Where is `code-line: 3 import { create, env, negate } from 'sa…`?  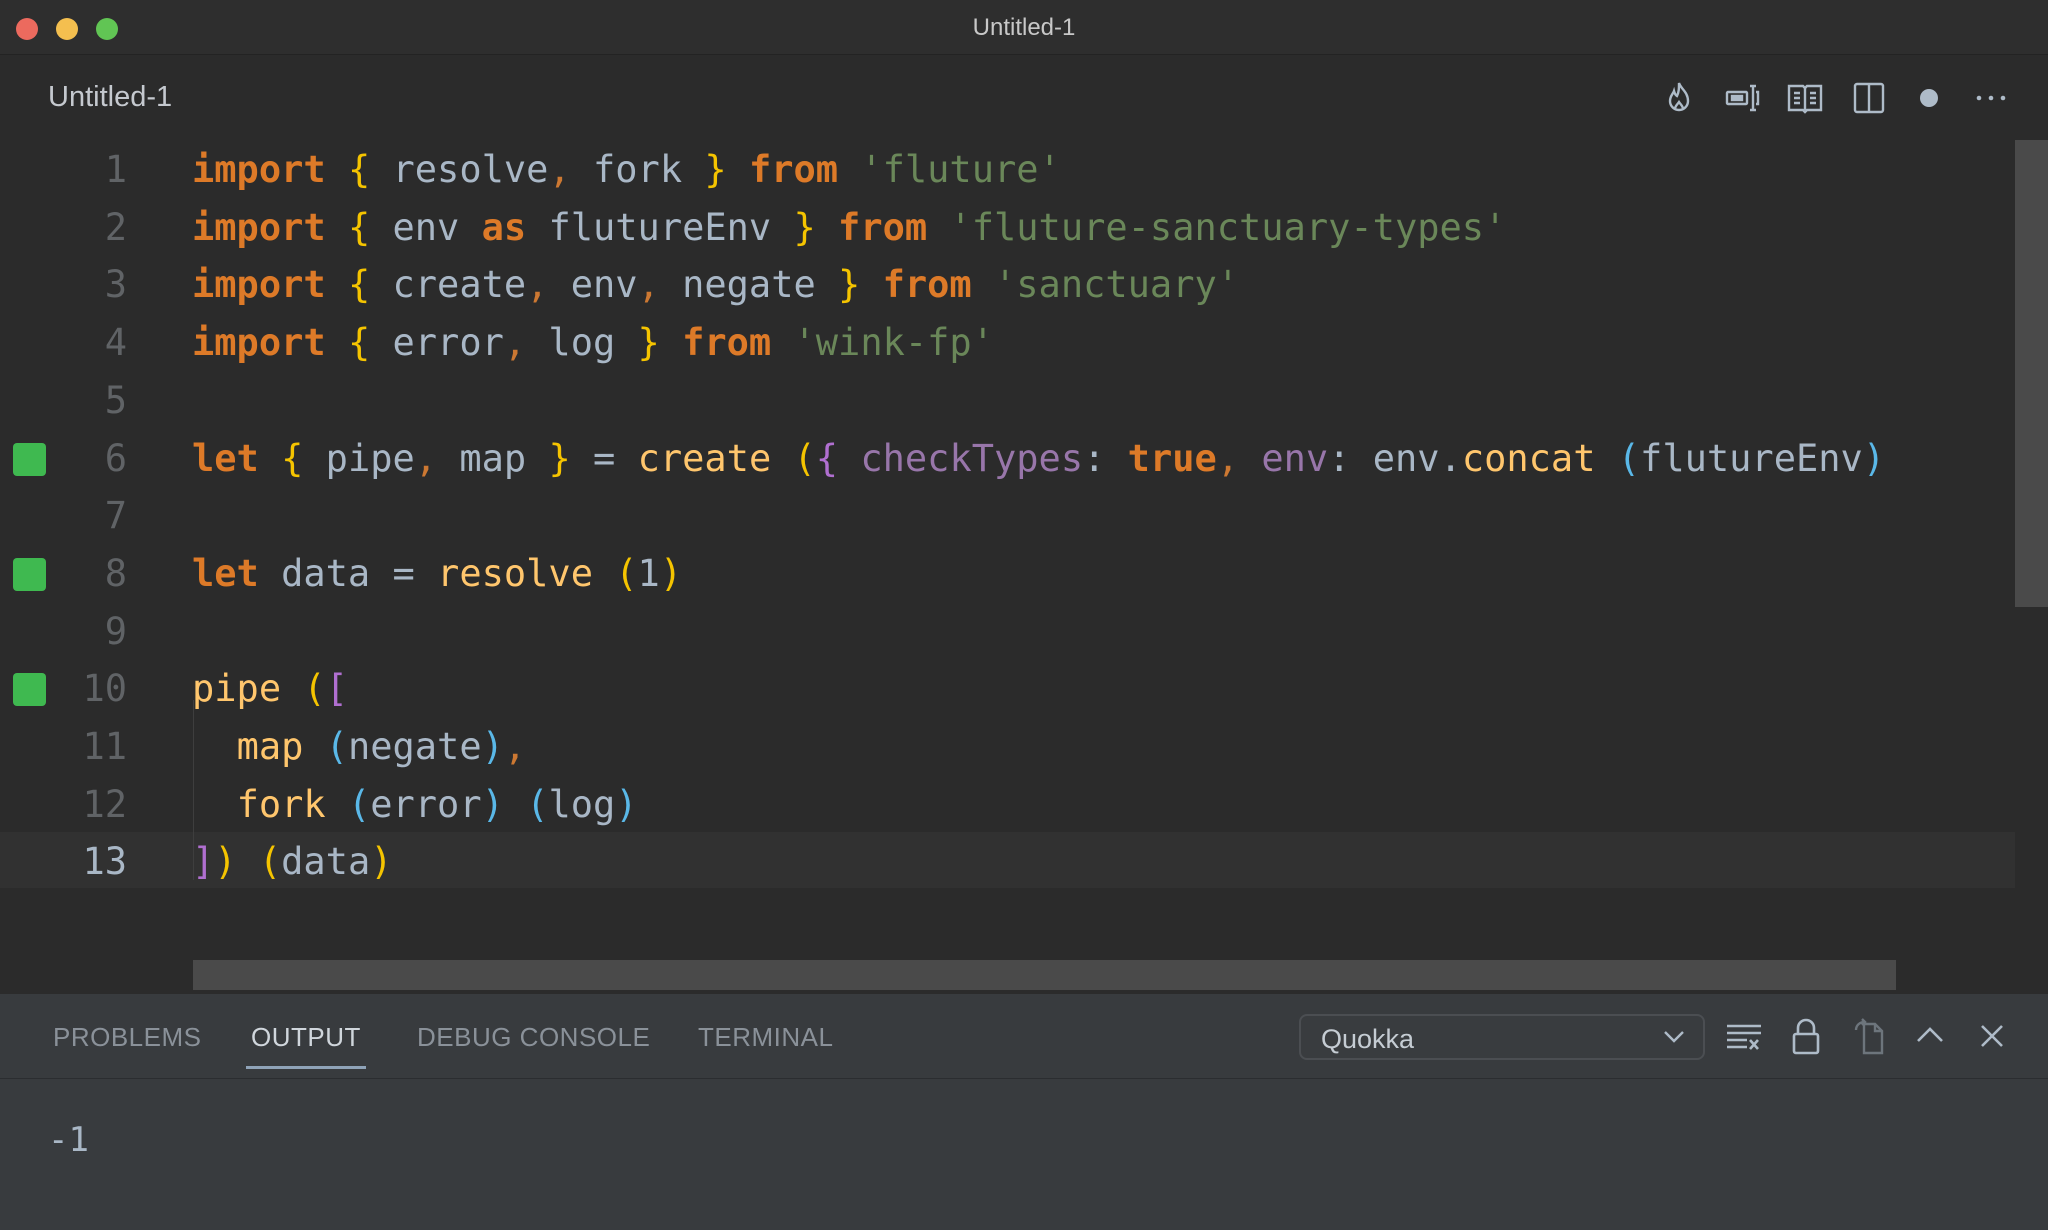 code-line: 3 import { create, env, negate } from 'sa… is located at coordinates (1007, 285).